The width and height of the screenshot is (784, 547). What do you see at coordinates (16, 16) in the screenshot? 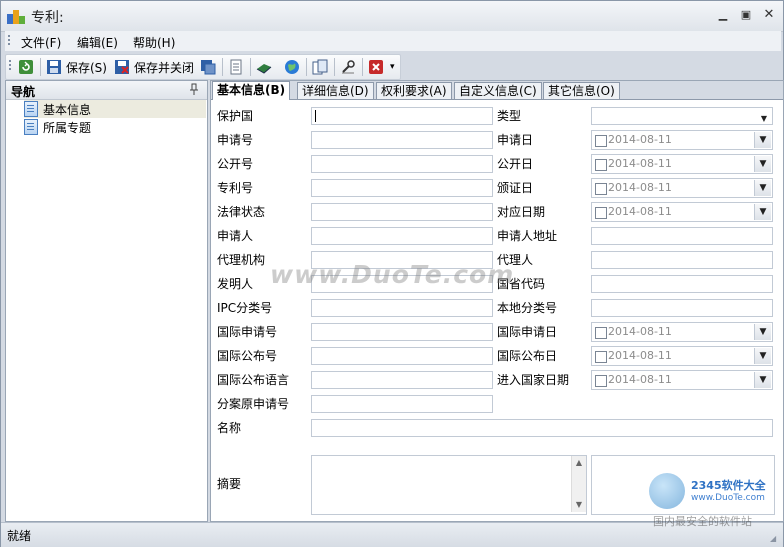
I see `app-icon` at bounding box center [16, 16].